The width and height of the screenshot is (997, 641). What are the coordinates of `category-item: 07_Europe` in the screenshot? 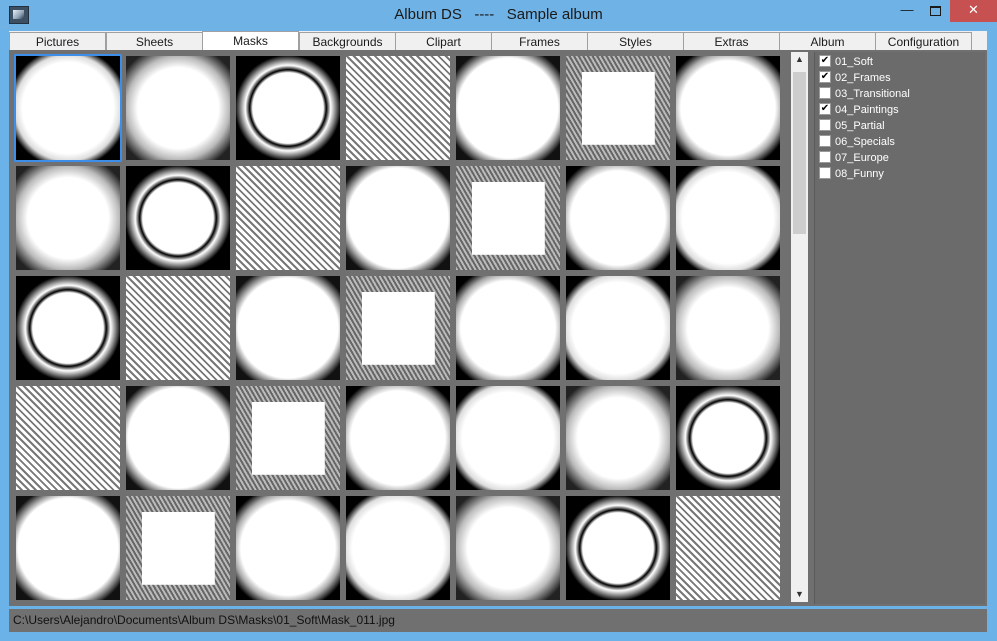 It's located at (854, 158).